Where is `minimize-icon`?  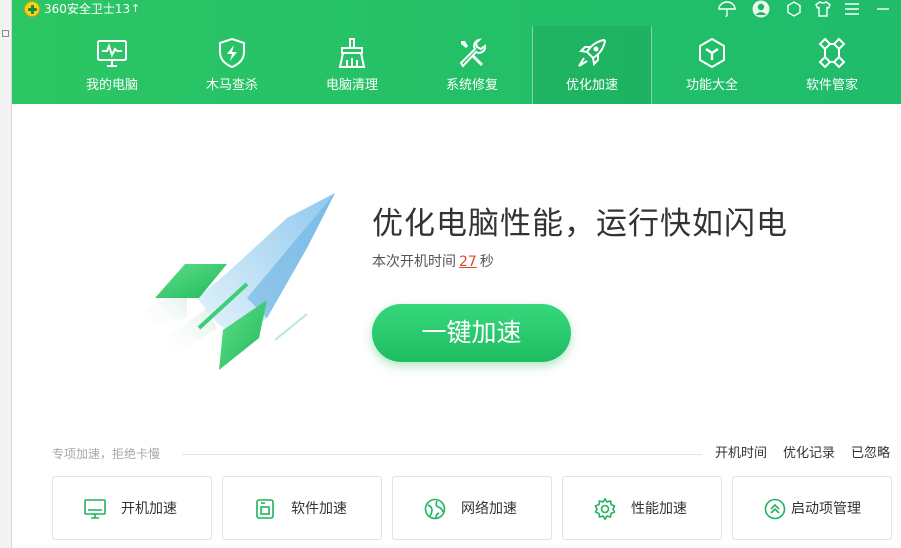
minimize-icon is located at coordinates (883, 9).